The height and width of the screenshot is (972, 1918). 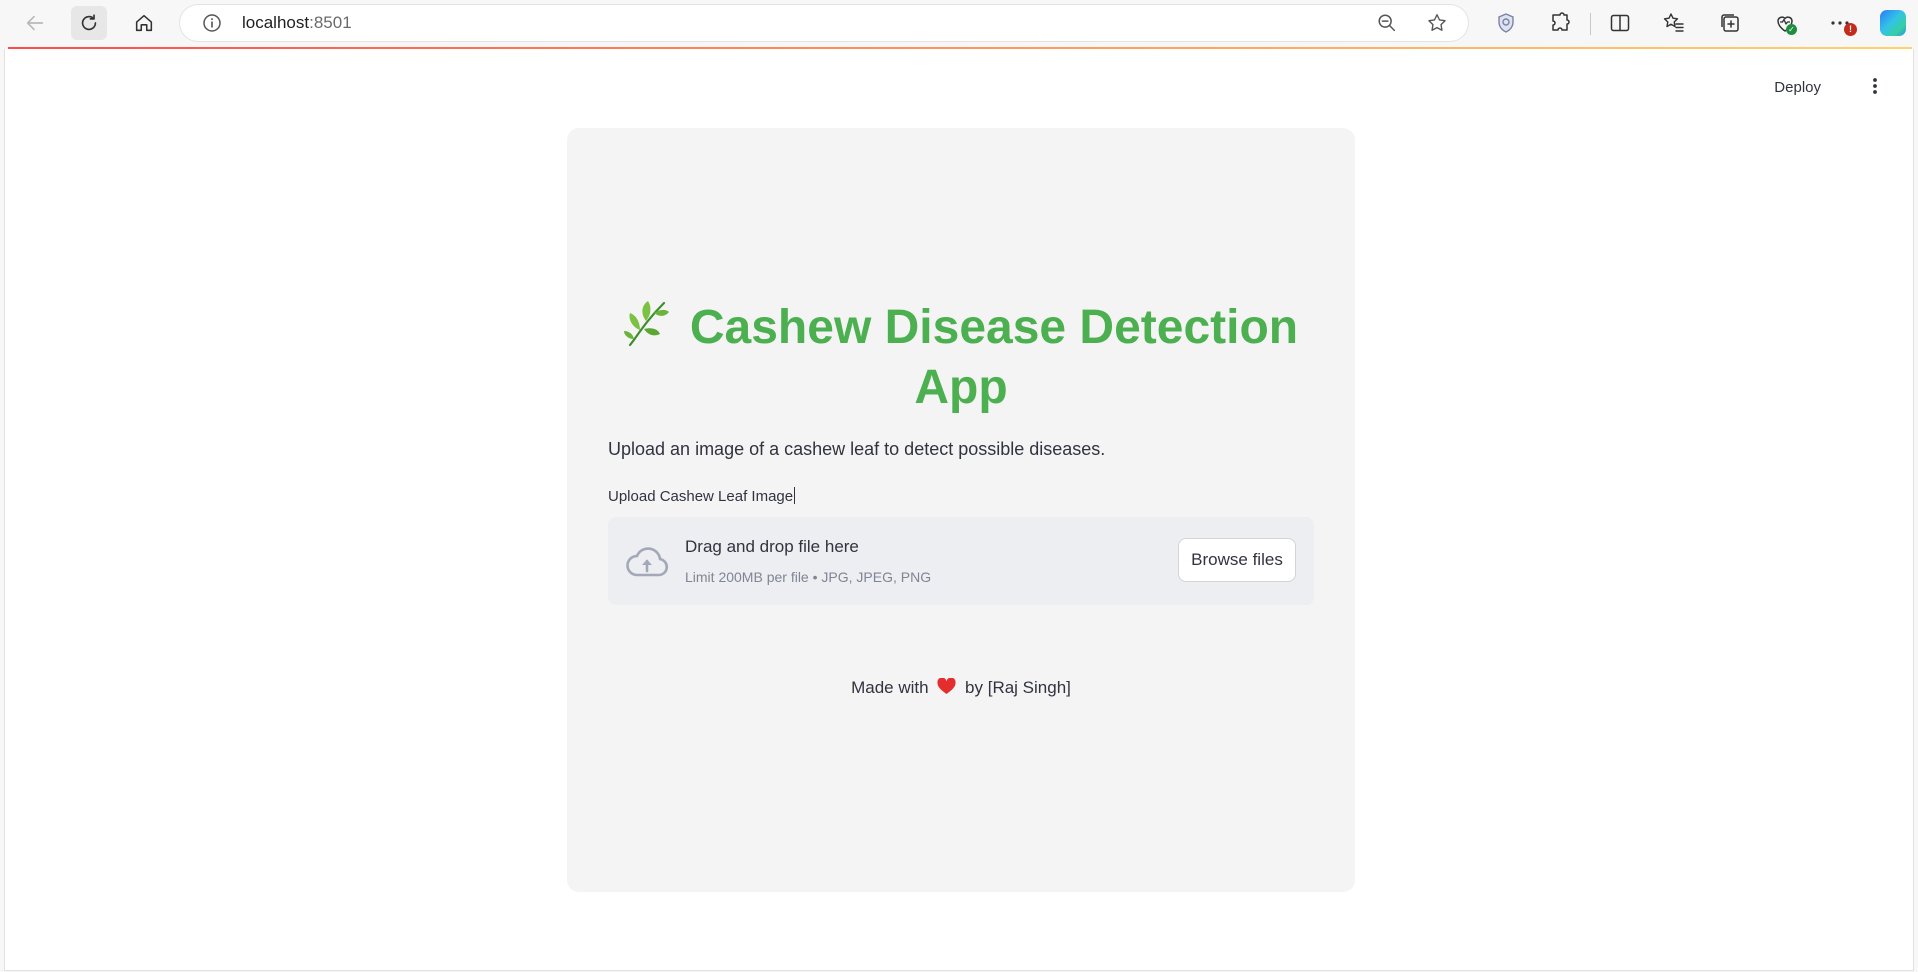 I want to click on favorites-icon, so click(x=1674, y=23).